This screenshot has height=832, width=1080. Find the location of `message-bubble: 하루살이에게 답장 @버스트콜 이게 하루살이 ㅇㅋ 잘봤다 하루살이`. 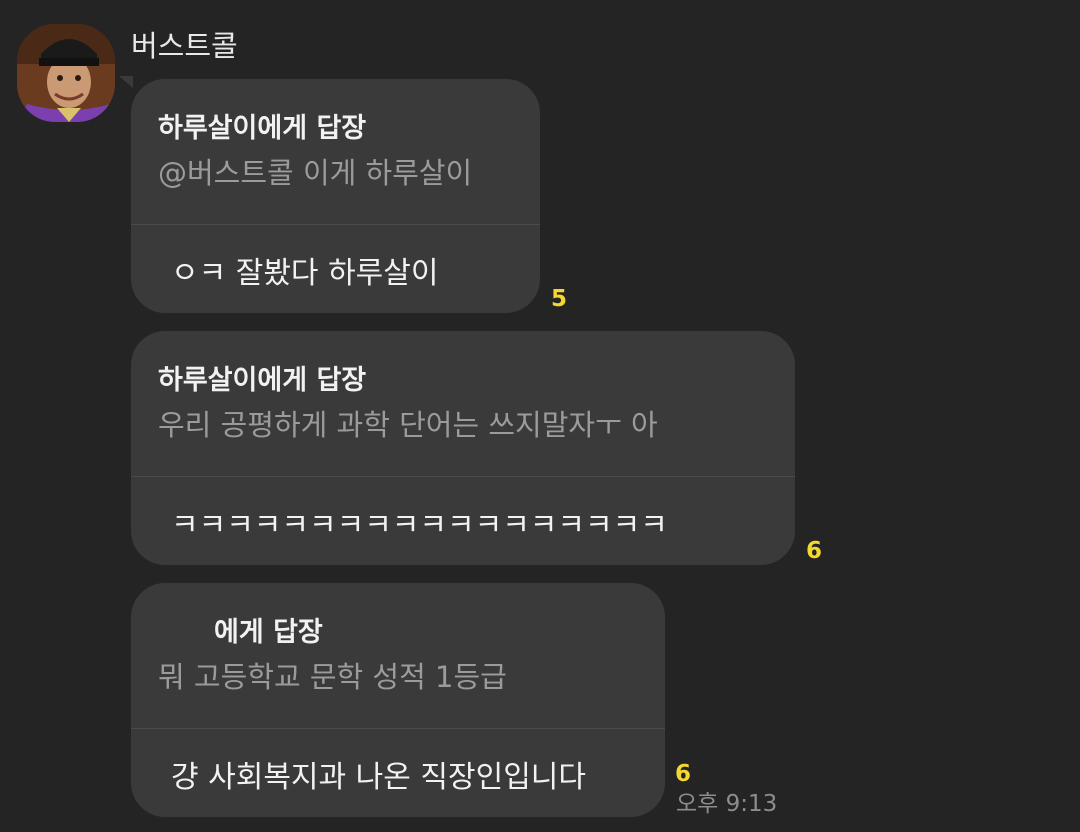

message-bubble: 하루살이에게 답장 @버스트콜 이게 하루살이 ㅇㅋ 잘봤다 하루살이 is located at coordinates (335, 196).